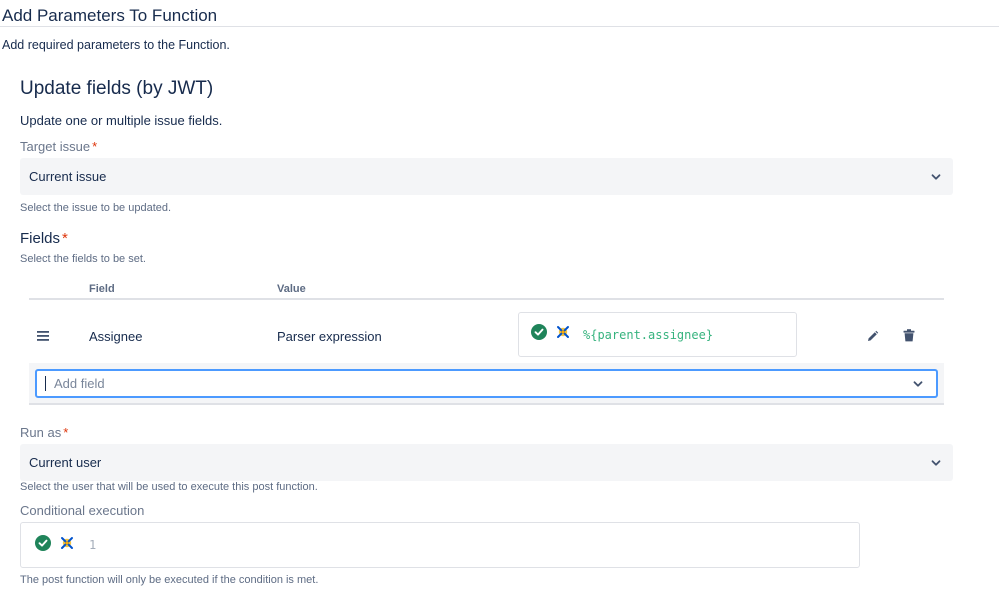  What do you see at coordinates (872, 336) in the screenshot?
I see `edit-pencil-icon` at bounding box center [872, 336].